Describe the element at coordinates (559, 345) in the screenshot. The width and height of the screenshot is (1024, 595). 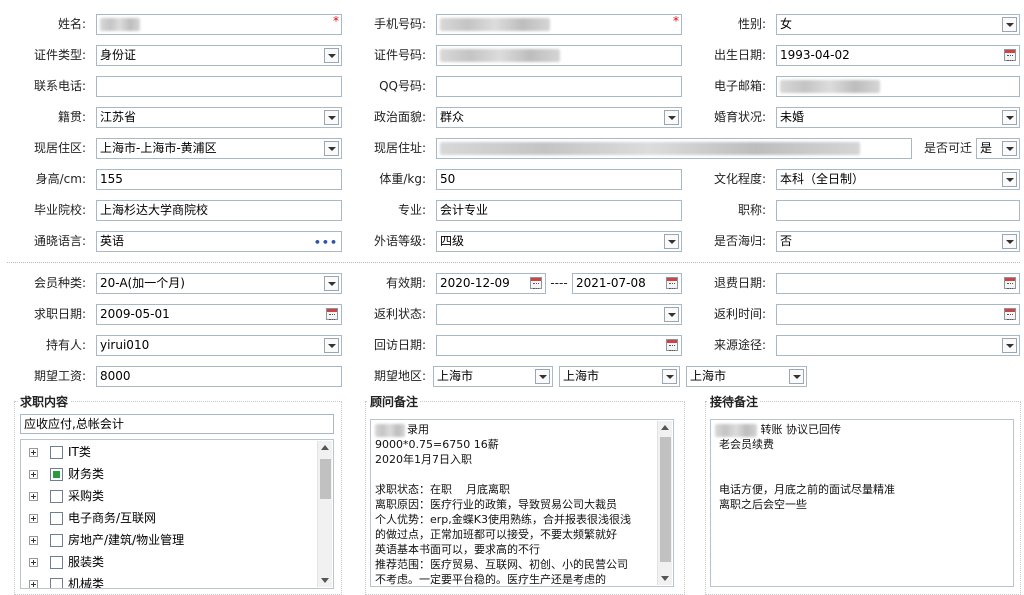
I see `visit-date-input` at that location.